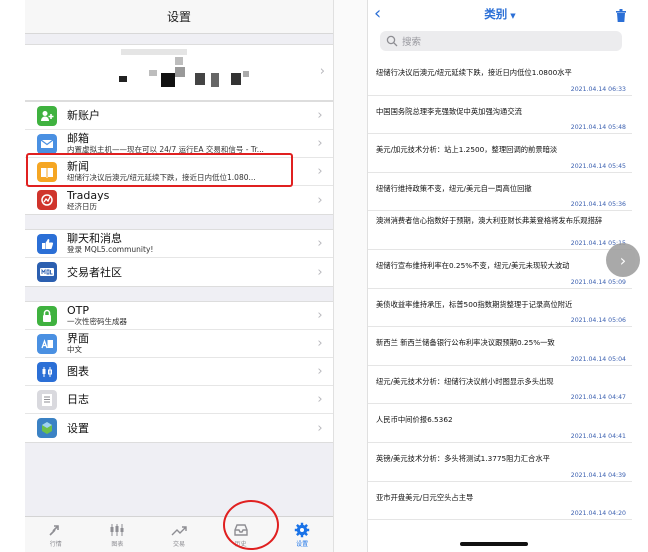  What do you see at coordinates (454, 188) in the screenshot?
I see `news-headline: 纽储行维持政策不变，纽元/美元自一周高位回撤` at bounding box center [454, 188].